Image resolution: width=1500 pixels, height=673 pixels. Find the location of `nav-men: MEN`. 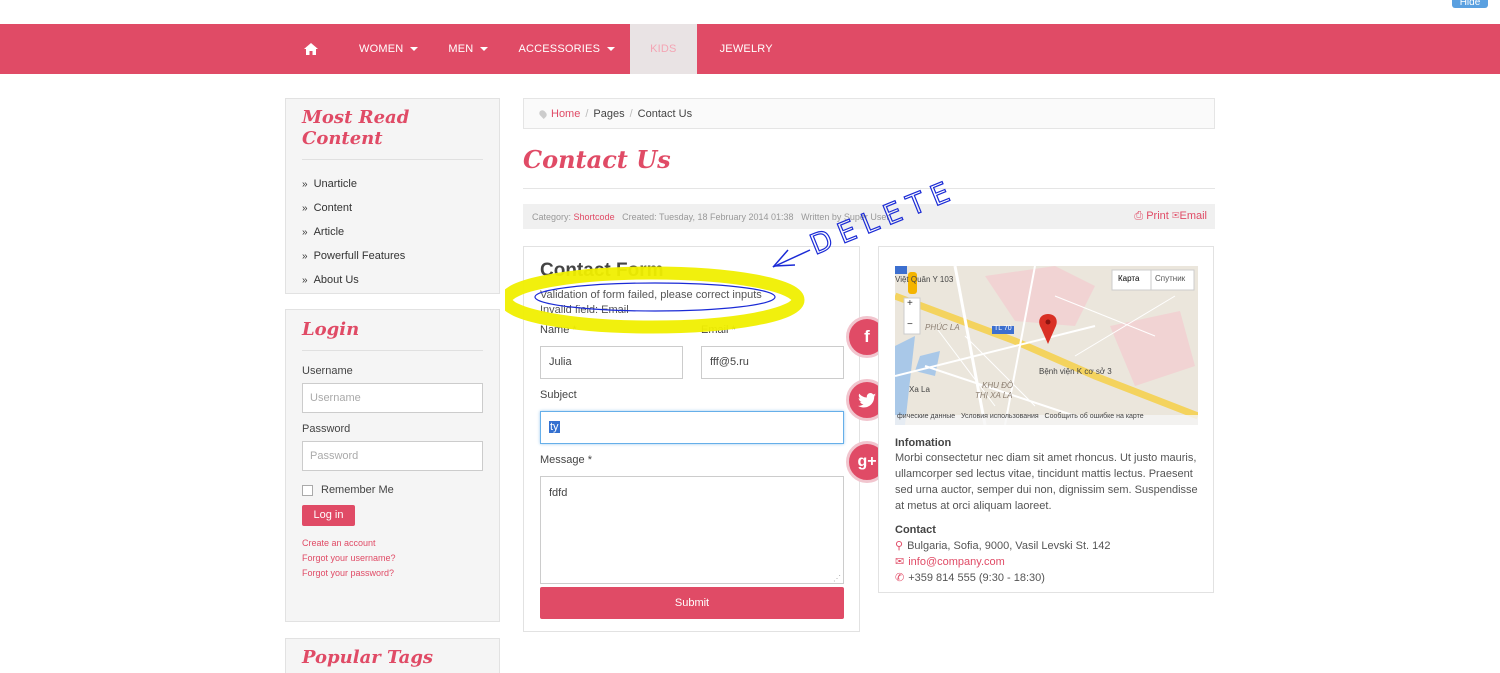

nav-men: MEN is located at coordinates (468, 49).